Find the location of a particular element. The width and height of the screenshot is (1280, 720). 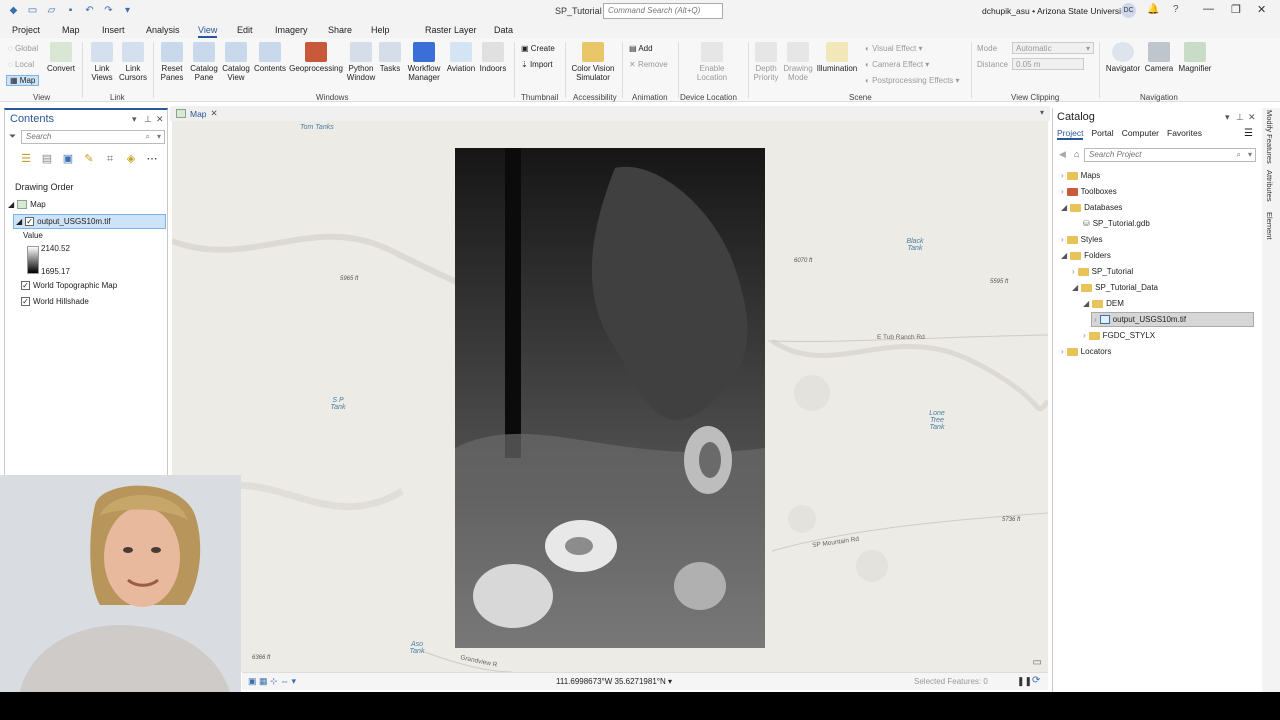

tab-data: Data is located at coordinates (503, 30).